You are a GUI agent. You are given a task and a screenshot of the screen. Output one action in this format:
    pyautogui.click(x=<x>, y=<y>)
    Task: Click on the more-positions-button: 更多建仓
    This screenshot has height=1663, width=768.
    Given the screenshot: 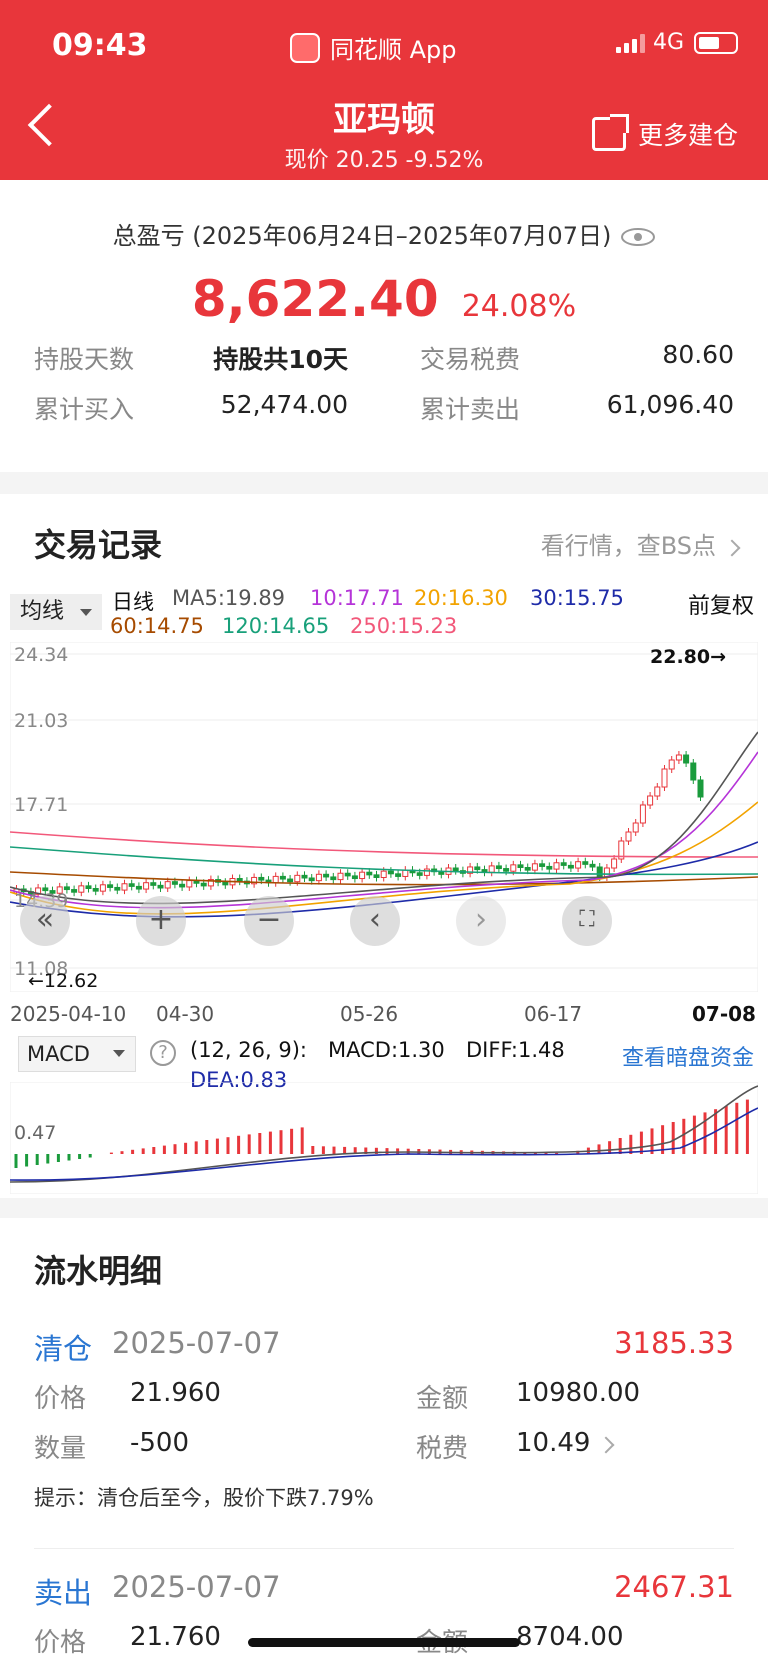 What is the action you would take?
    pyautogui.click(x=664, y=133)
    